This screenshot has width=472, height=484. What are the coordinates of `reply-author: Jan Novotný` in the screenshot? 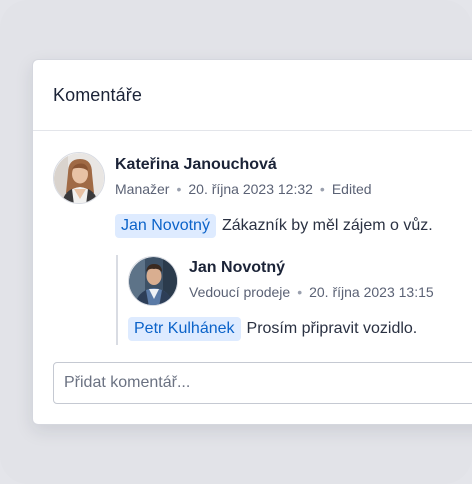 It's located at (237, 268).